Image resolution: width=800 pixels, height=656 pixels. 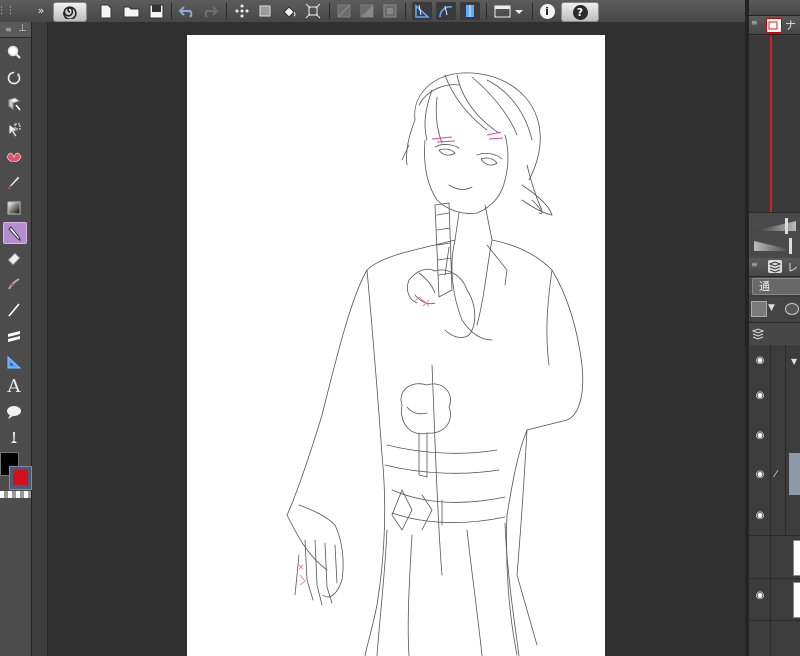 What do you see at coordinates (313, 11) in the screenshot?
I see `fit-icon` at bounding box center [313, 11].